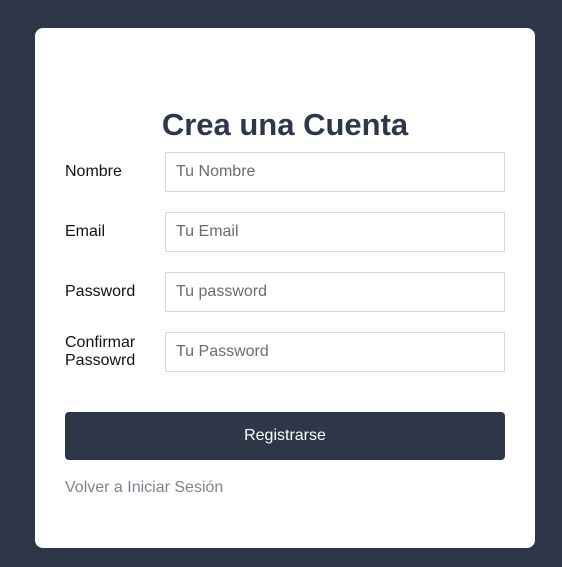 The width and height of the screenshot is (562, 567). I want to click on confirm-password-input, so click(335, 352).